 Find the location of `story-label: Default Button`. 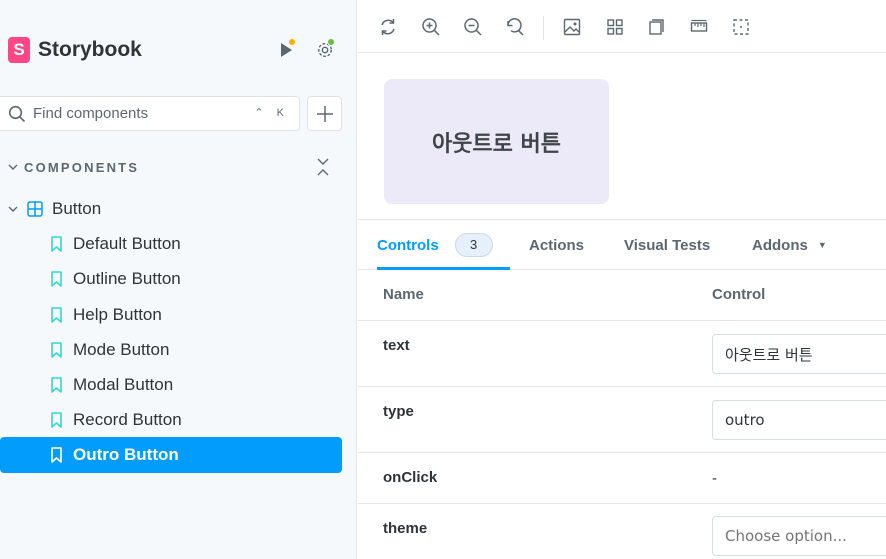

story-label: Default Button is located at coordinates (127, 243).